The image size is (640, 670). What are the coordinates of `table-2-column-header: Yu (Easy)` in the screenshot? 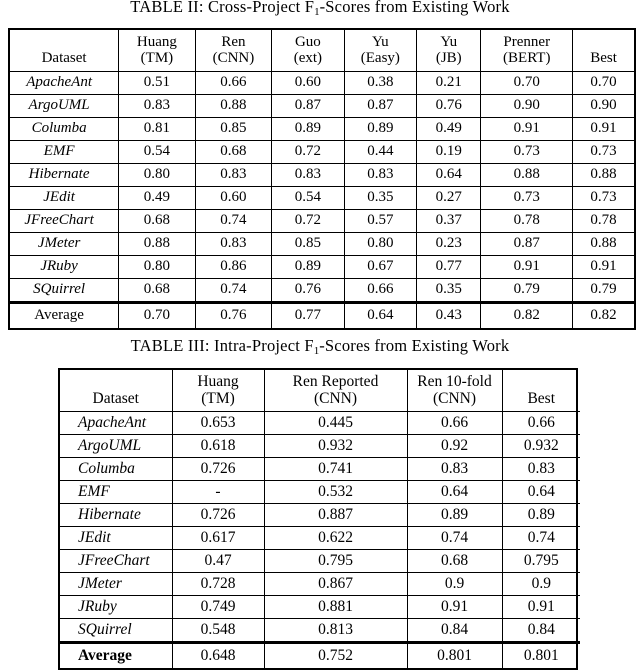 It's located at (380, 51).